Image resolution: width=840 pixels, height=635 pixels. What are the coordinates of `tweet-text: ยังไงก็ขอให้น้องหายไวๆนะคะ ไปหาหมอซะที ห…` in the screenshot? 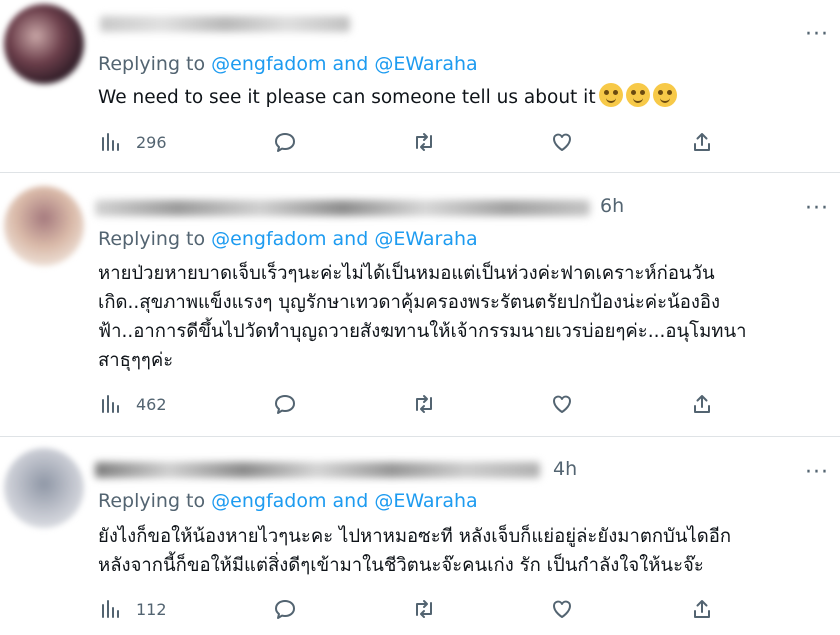 It's located at (415, 551).